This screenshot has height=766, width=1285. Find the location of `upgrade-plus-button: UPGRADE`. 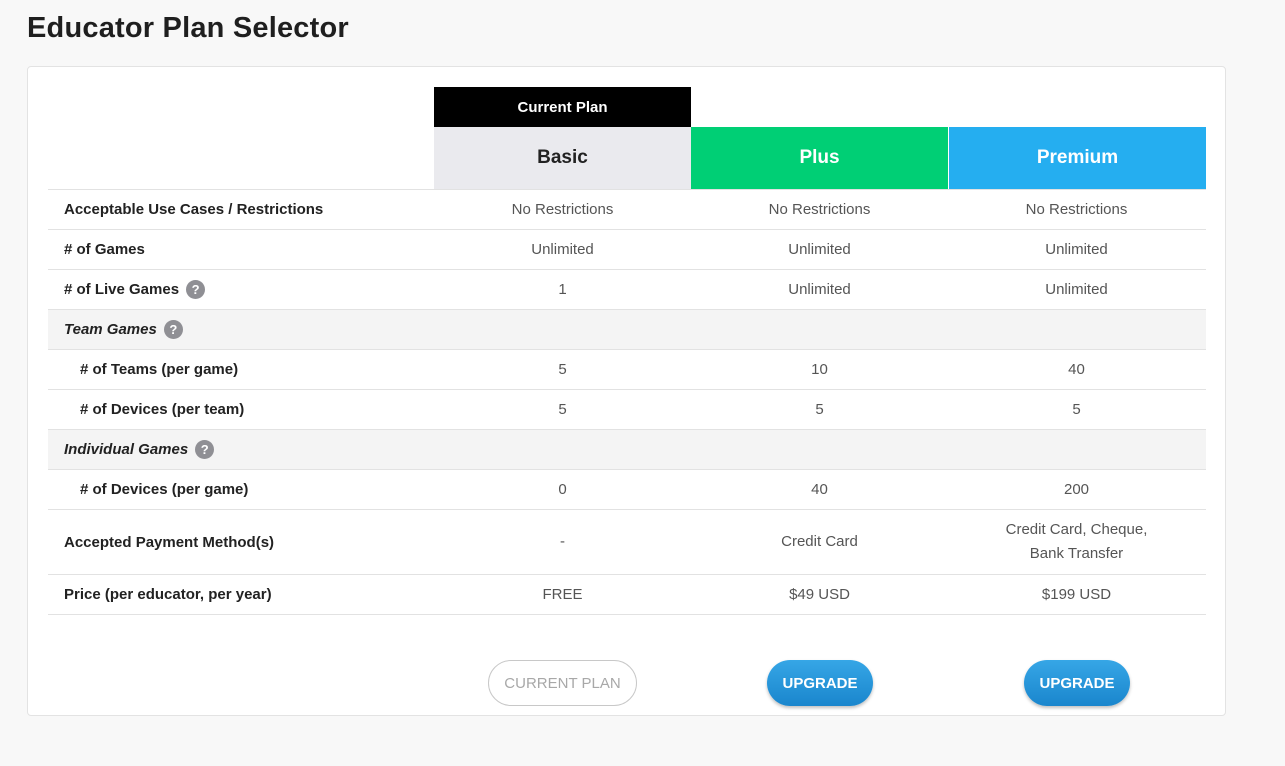

upgrade-plus-button: UPGRADE is located at coordinates (820, 683).